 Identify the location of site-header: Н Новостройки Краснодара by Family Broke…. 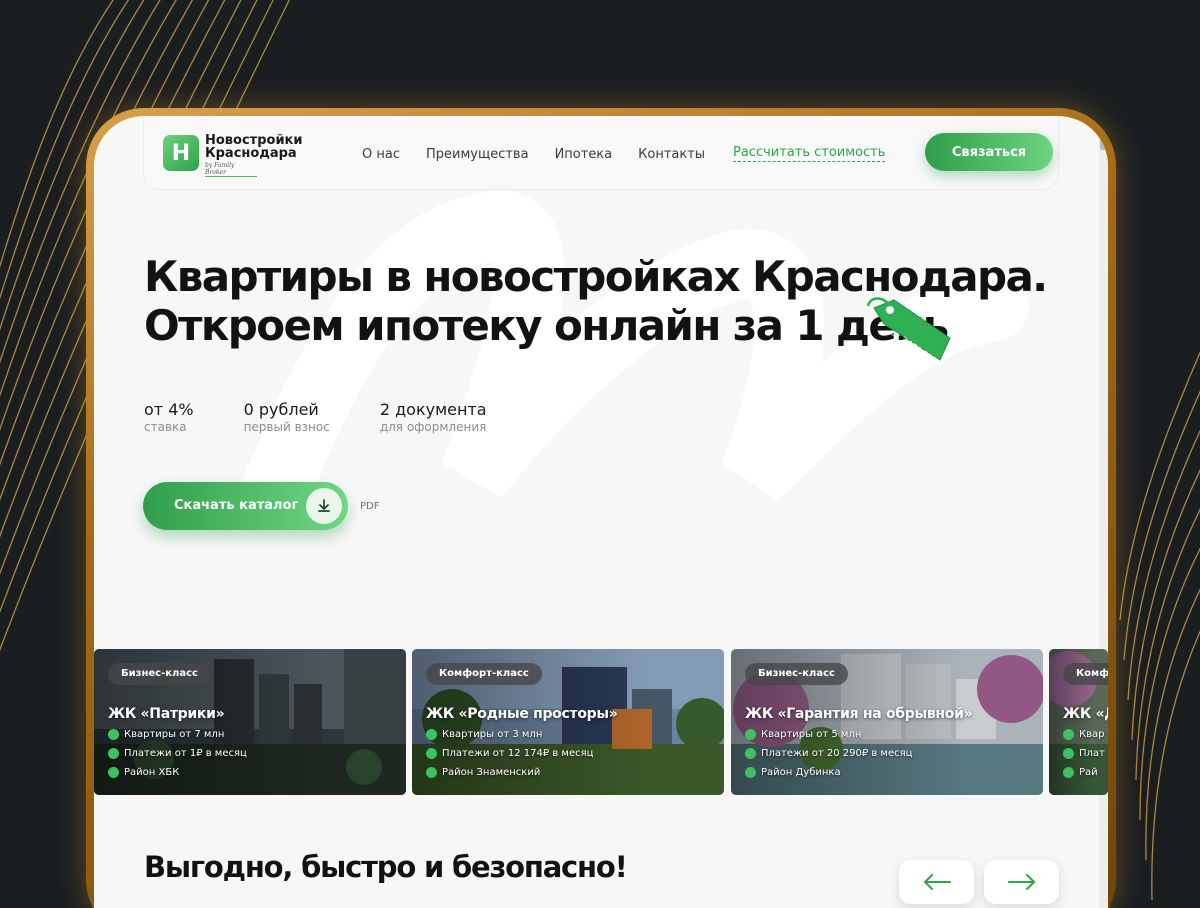
(601, 153).